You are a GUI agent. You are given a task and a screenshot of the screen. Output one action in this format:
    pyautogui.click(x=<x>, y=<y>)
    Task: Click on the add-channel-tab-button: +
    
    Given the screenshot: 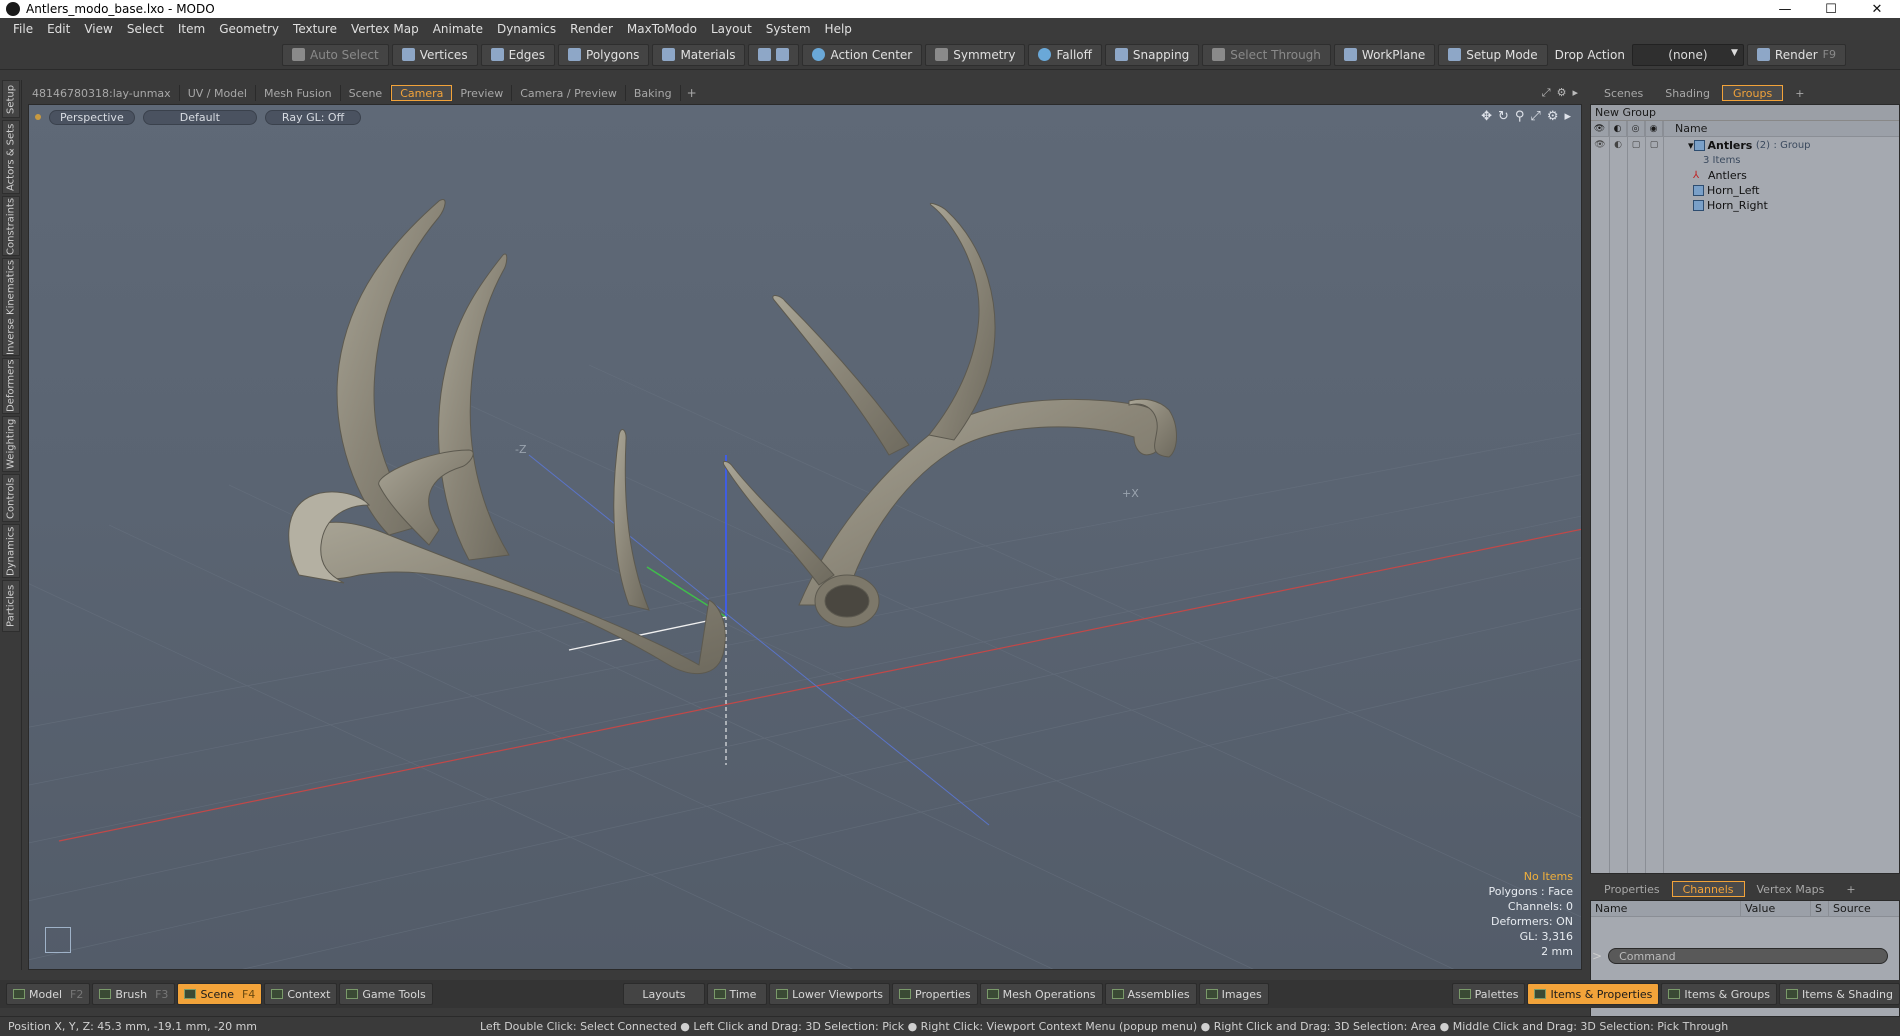 What is the action you would take?
    pyautogui.click(x=1850, y=889)
    